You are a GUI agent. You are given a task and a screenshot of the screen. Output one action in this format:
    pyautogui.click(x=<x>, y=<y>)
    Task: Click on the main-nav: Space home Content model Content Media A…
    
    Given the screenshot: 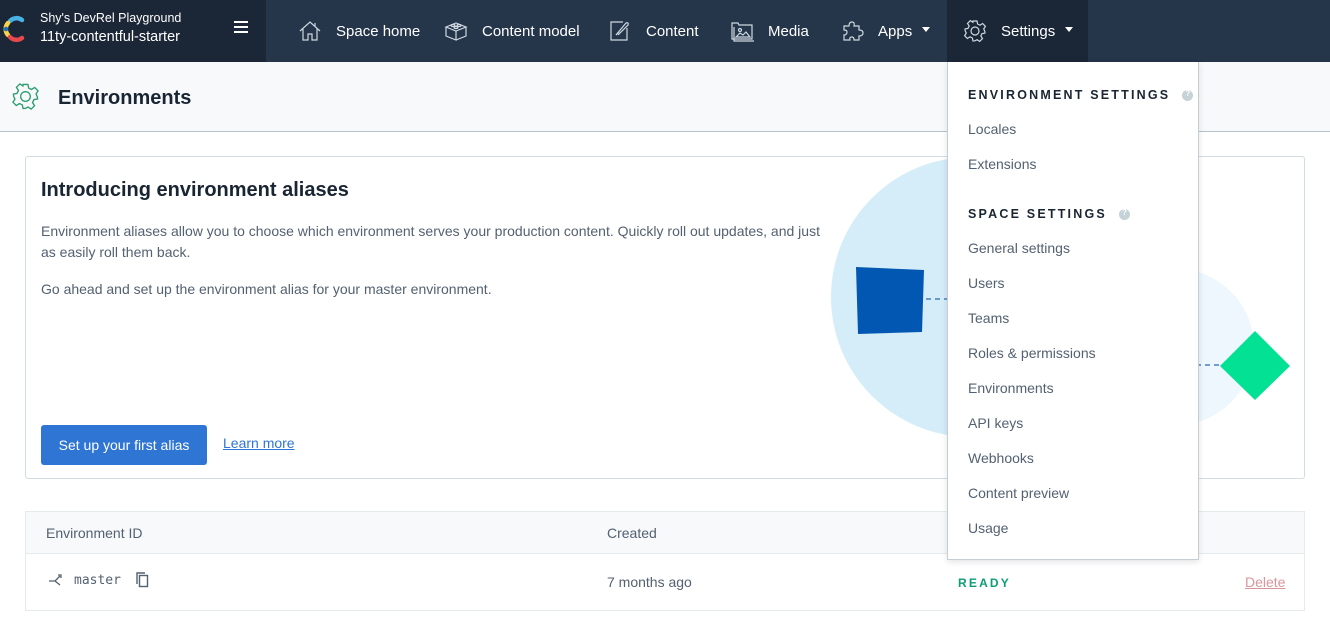 What is the action you would take?
    pyautogui.click(x=798, y=31)
    